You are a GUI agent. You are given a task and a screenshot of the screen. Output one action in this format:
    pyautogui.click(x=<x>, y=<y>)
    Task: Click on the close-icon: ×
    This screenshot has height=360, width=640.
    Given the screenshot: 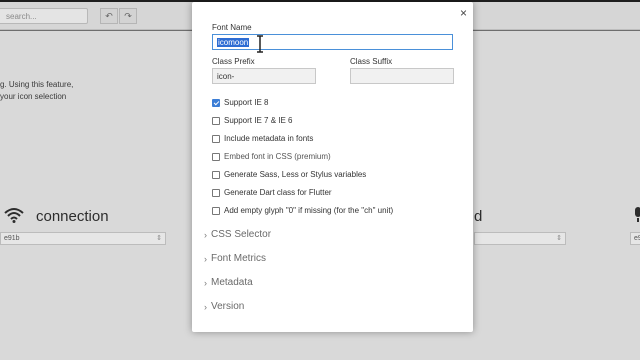 What is the action you would take?
    pyautogui.click(x=463, y=13)
    